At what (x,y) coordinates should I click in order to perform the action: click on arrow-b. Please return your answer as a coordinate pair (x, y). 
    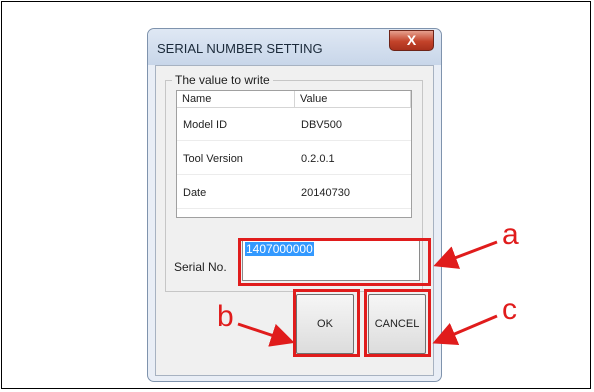
    Looking at the image, I should click on (266, 334).